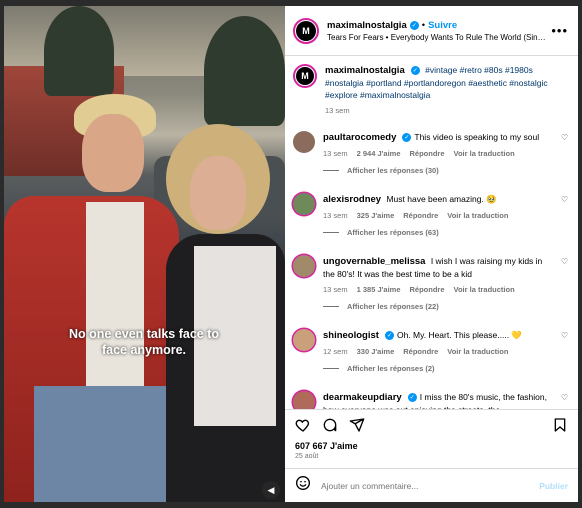 This screenshot has height=508, width=582. I want to click on paper-plane-icon, so click(357, 424).